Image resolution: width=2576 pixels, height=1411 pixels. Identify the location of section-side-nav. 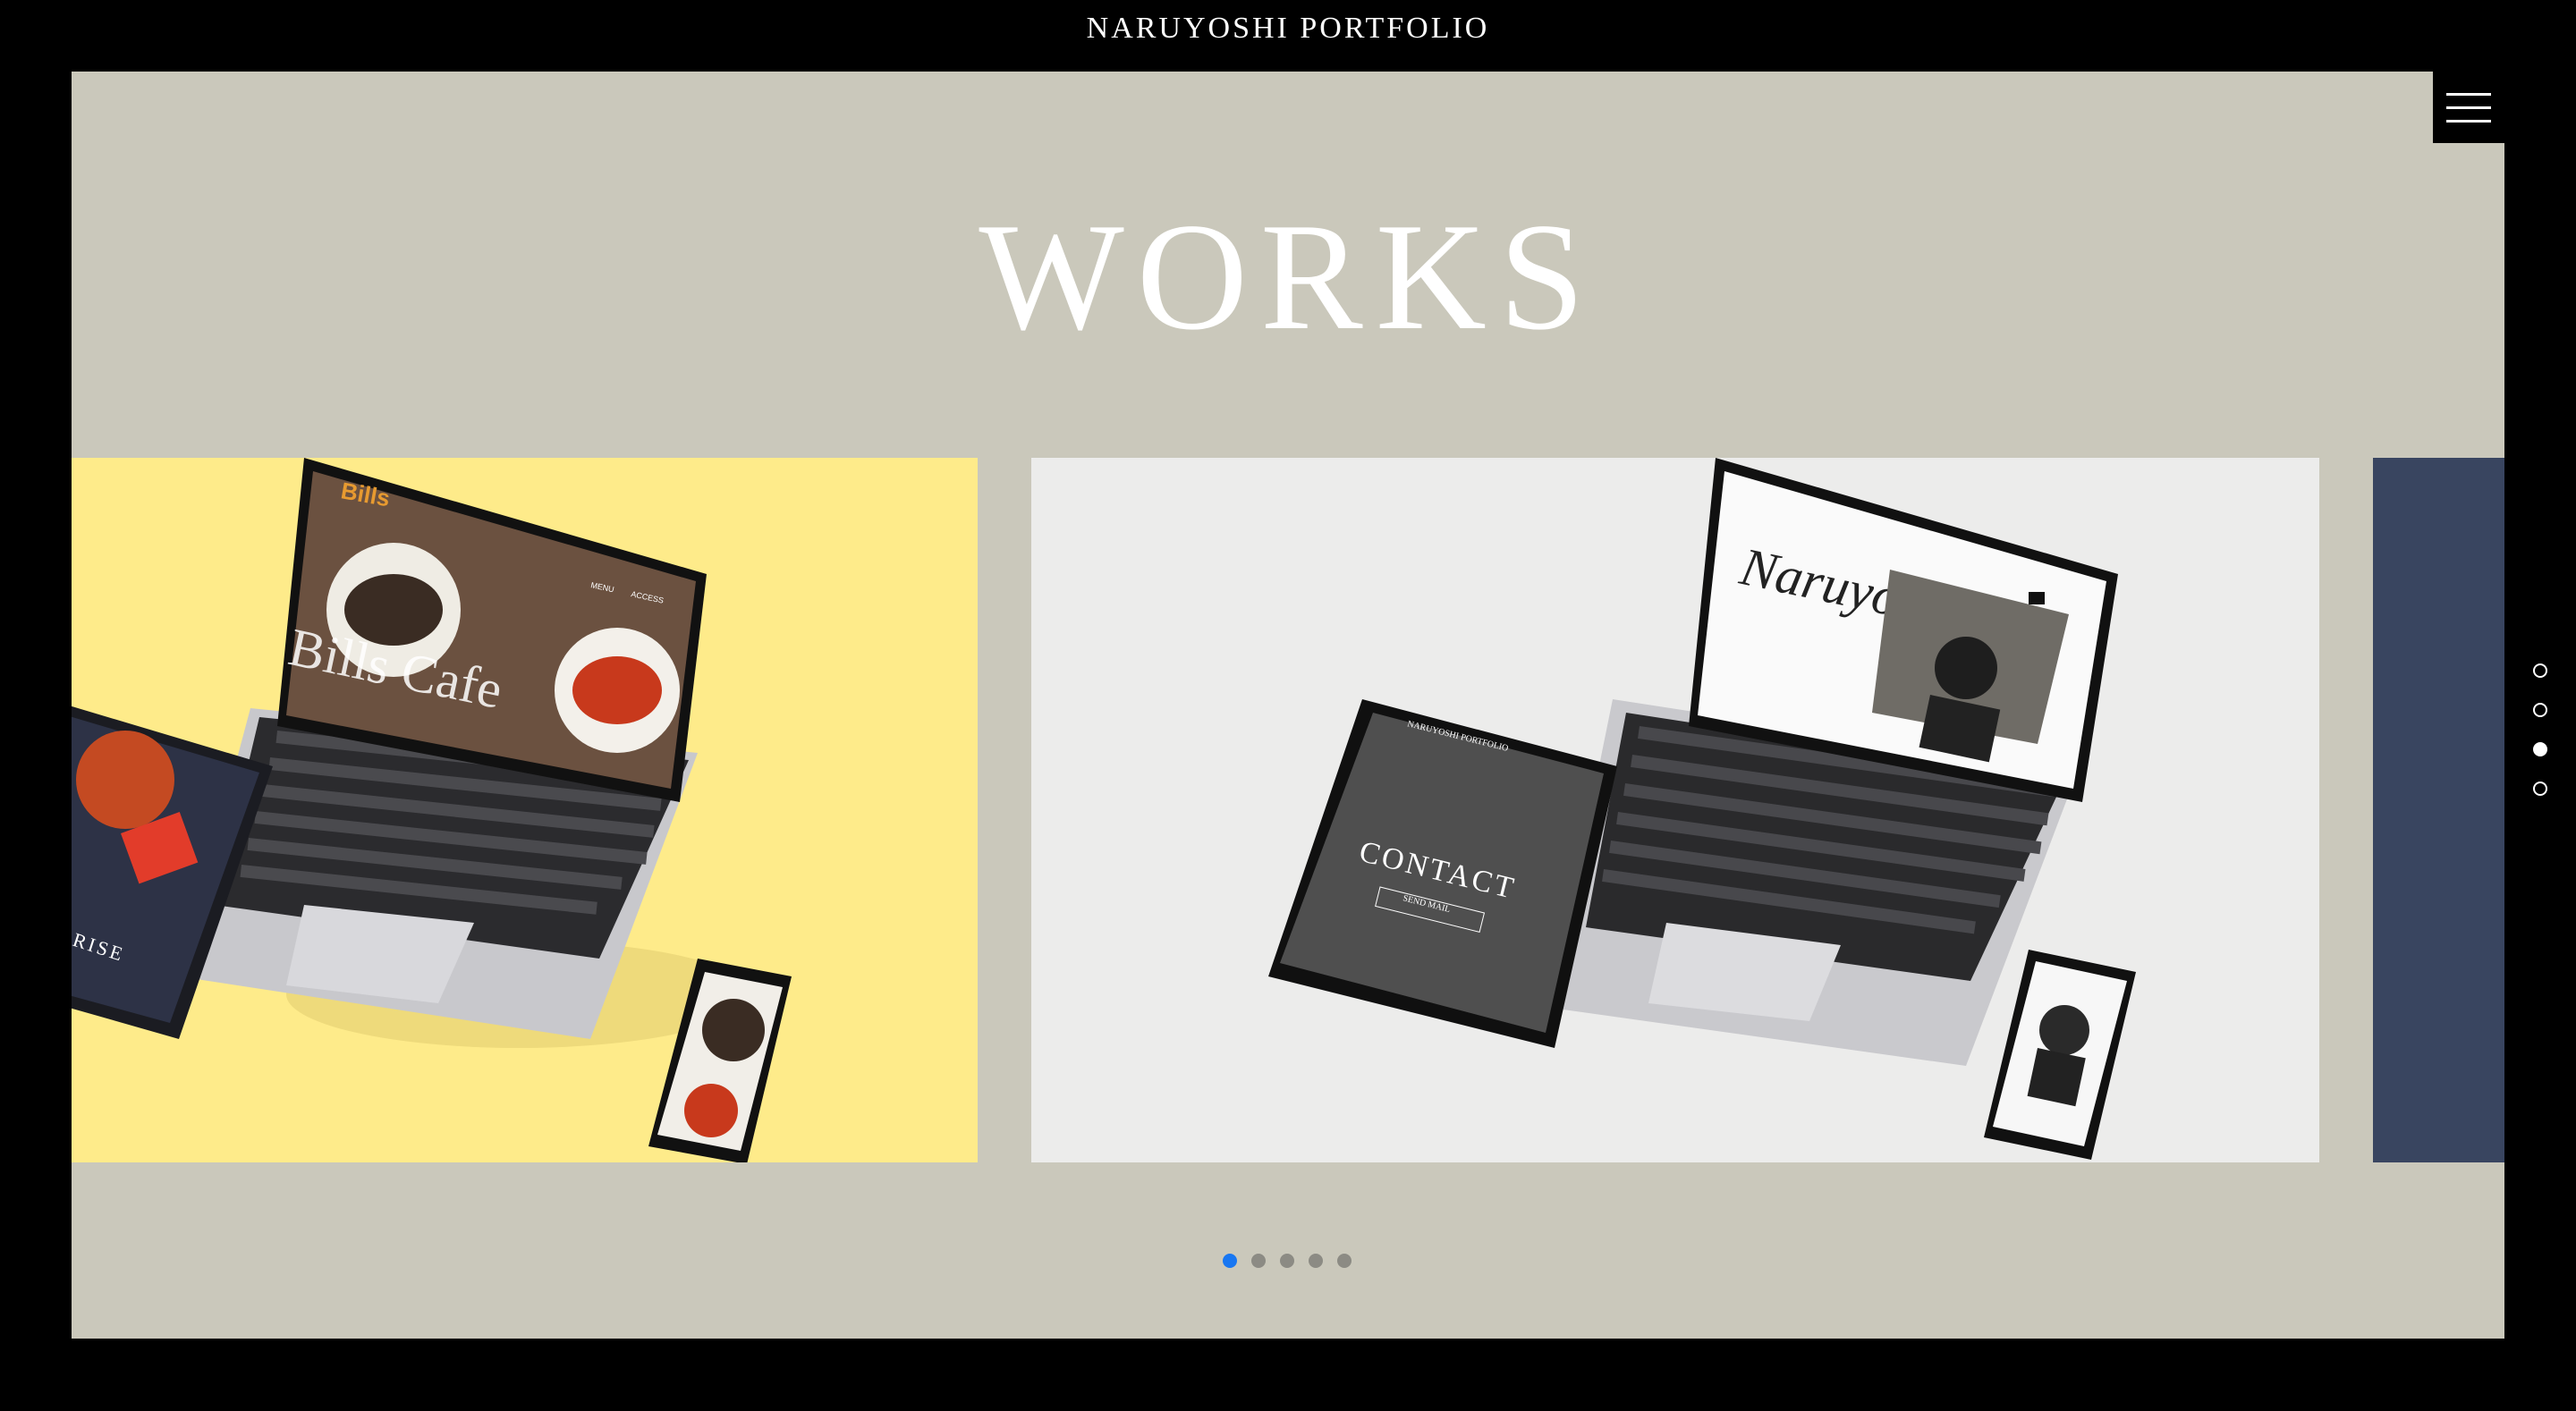
(2540, 729).